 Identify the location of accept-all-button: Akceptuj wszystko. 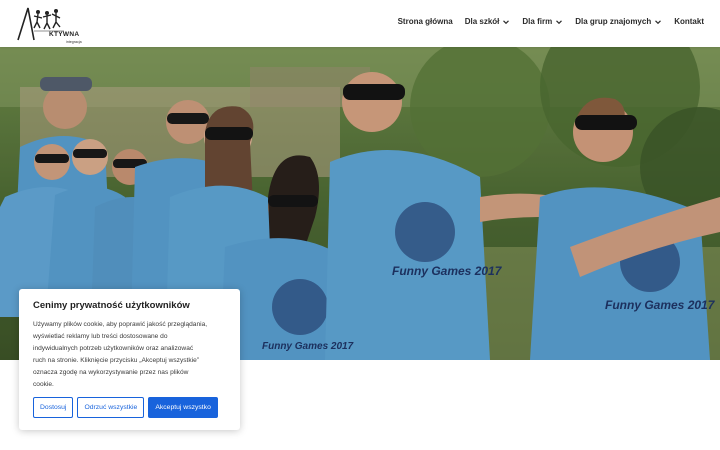
(183, 407).